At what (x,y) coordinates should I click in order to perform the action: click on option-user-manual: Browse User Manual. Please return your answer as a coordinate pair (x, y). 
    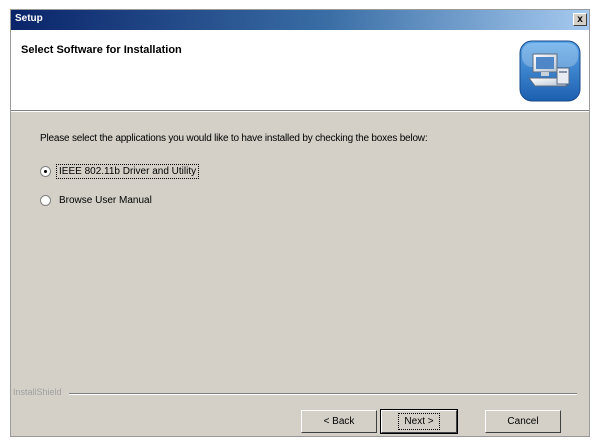
    Looking at the image, I should click on (97, 200).